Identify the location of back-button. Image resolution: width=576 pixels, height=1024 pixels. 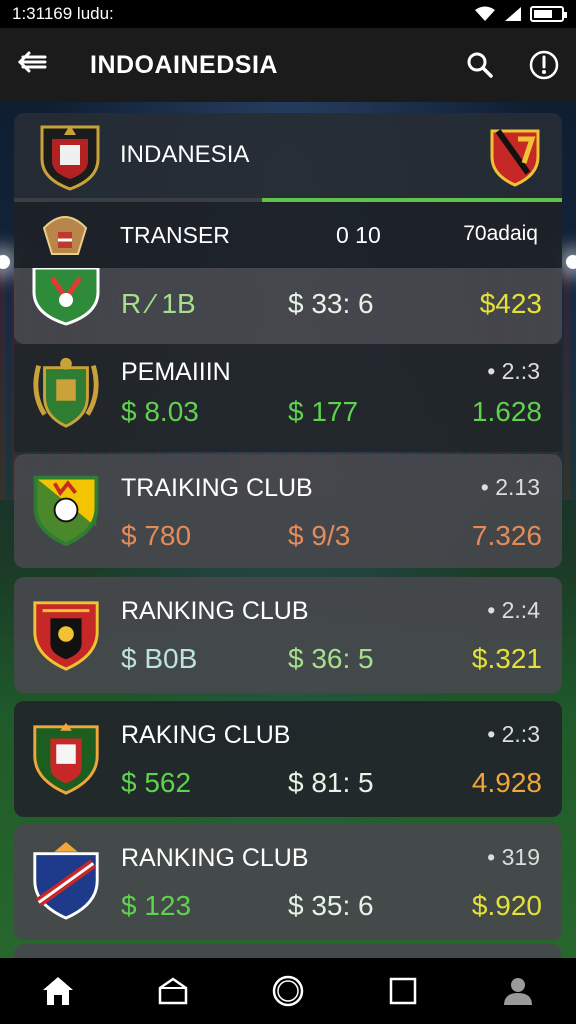
(32, 65).